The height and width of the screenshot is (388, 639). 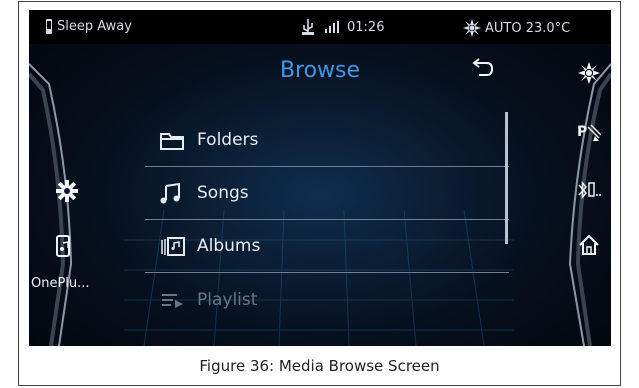 I want to click on now-playing-status: Sleep Away, so click(x=88, y=26).